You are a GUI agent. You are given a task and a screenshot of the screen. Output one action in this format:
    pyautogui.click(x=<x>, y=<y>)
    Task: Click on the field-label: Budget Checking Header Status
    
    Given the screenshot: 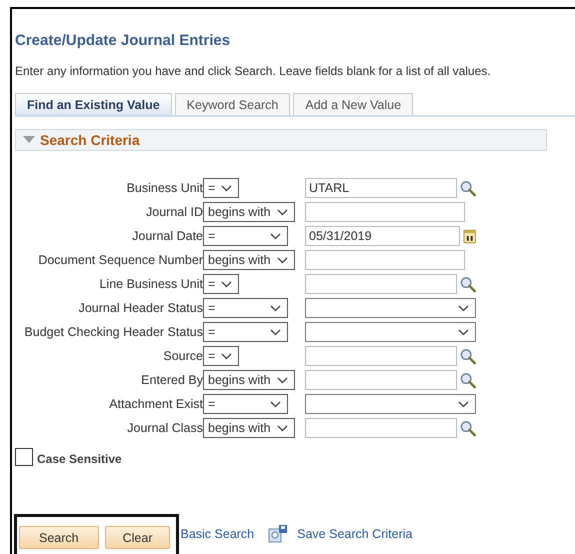 What is the action you would take?
    pyautogui.click(x=113, y=332)
    